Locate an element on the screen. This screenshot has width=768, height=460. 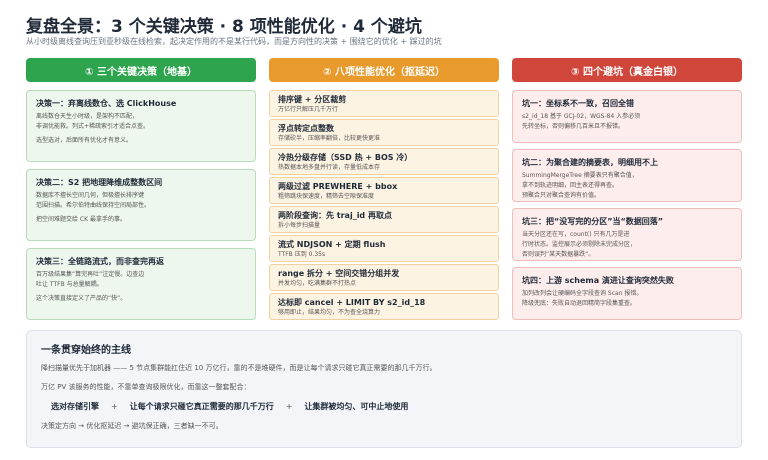
decision-card-title: 决策三：全链路流式，而非查完再返 is located at coordinates (100, 261).